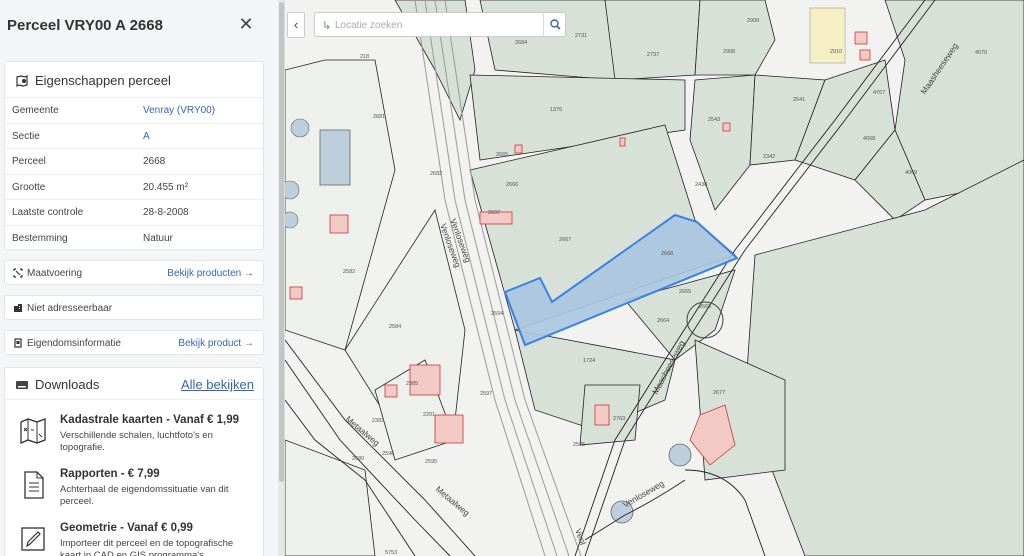 This screenshot has width=1024, height=556. Describe the element at coordinates (667, 254) in the screenshot. I see `parcel-label-selected: 2668` at that location.